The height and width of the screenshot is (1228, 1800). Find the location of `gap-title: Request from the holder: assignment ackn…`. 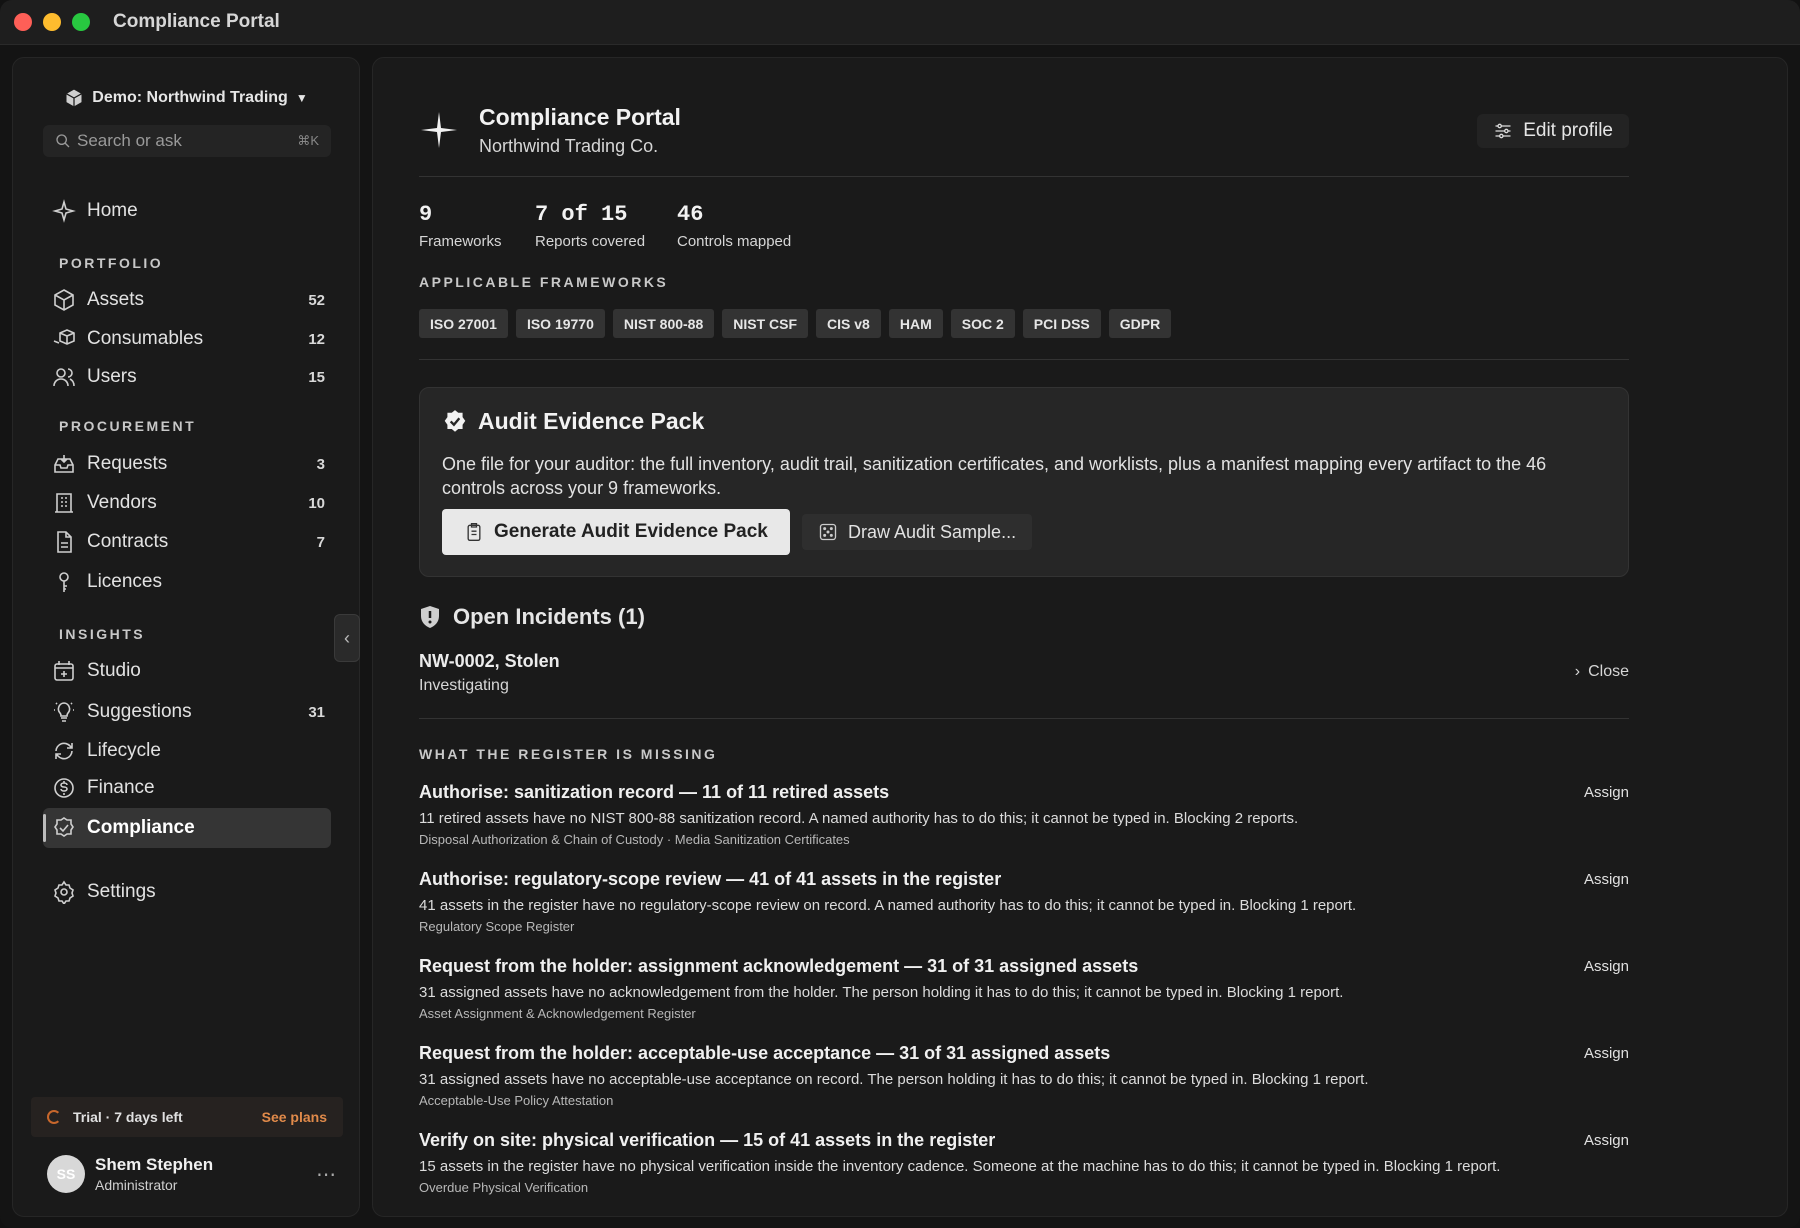

gap-title: Request from the holder: assignment ackn… is located at coordinates (779, 966).